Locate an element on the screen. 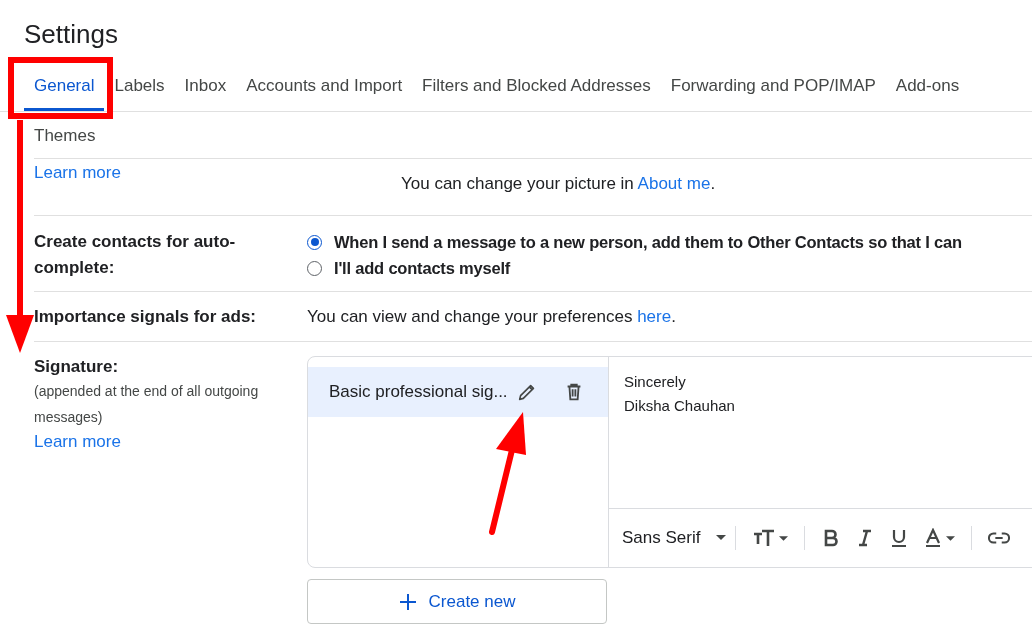  caret-icon is located at coordinates (721, 538).